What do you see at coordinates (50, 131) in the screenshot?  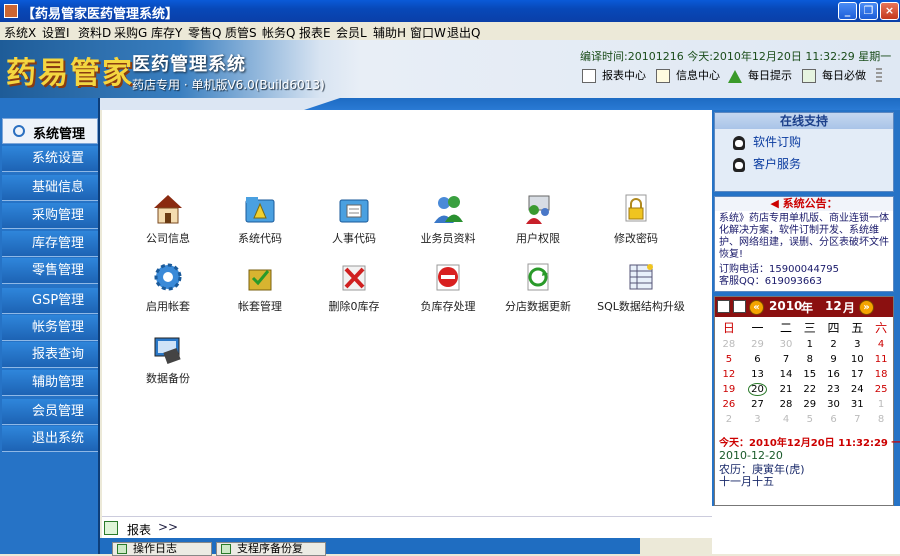 I see `sidebar-header: 系统管理` at bounding box center [50, 131].